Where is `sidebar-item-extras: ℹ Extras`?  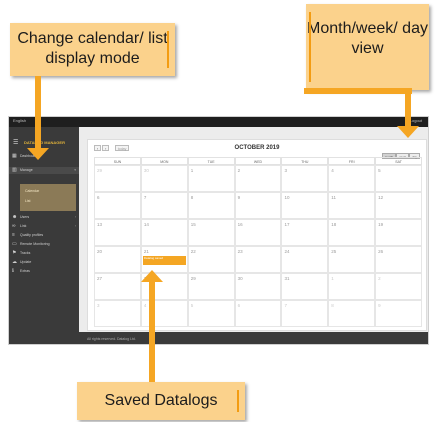
sidebar-item-extras: ℹ Extras is located at coordinates (44, 271).